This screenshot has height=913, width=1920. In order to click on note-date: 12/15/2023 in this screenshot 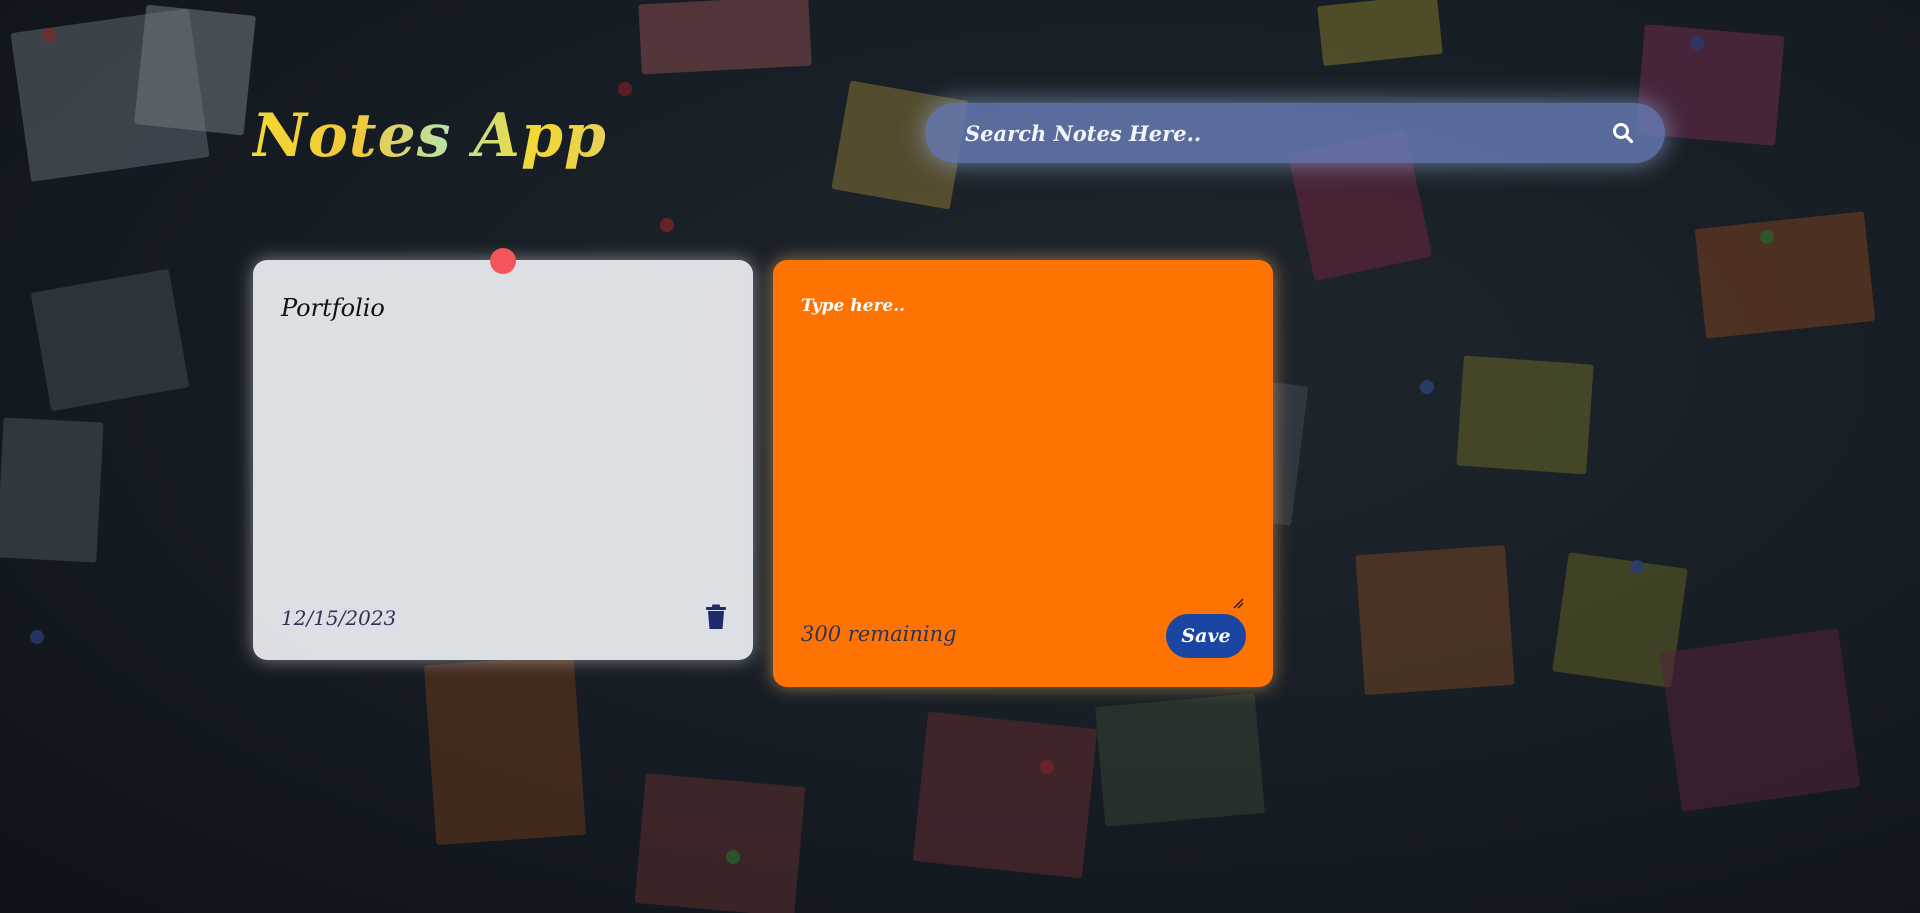, I will do `click(339, 618)`.